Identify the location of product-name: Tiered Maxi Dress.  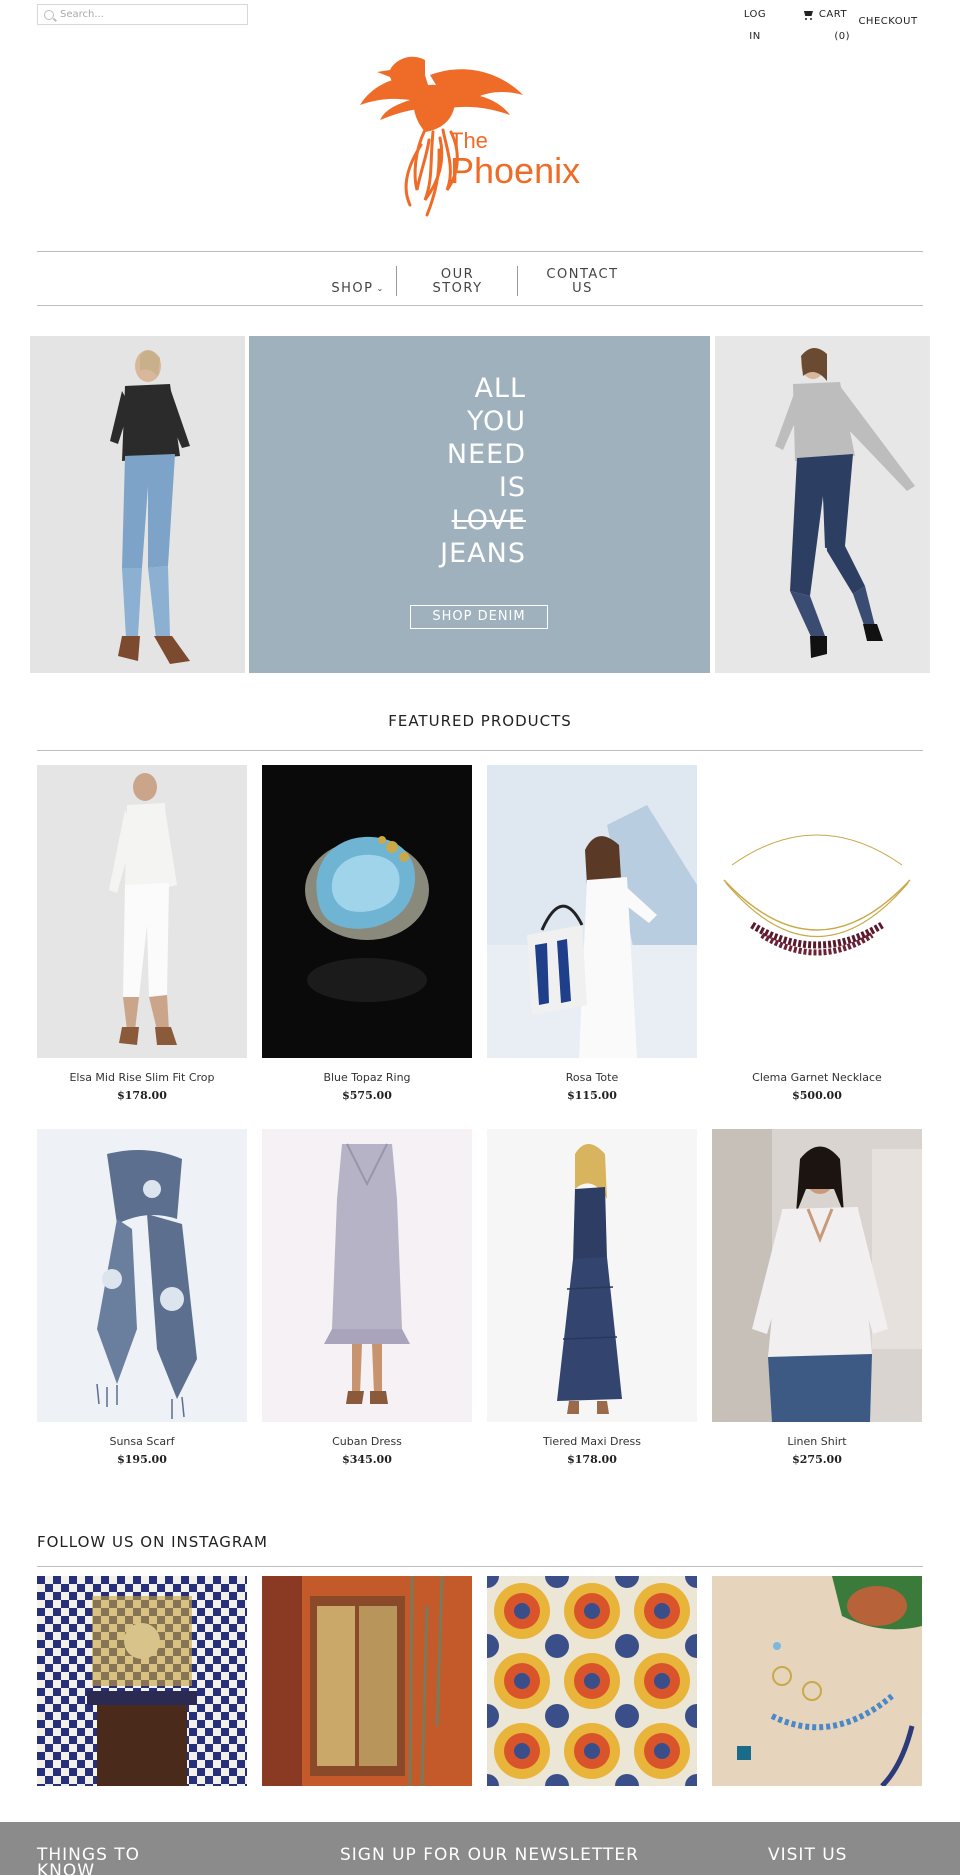
(592, 1441).